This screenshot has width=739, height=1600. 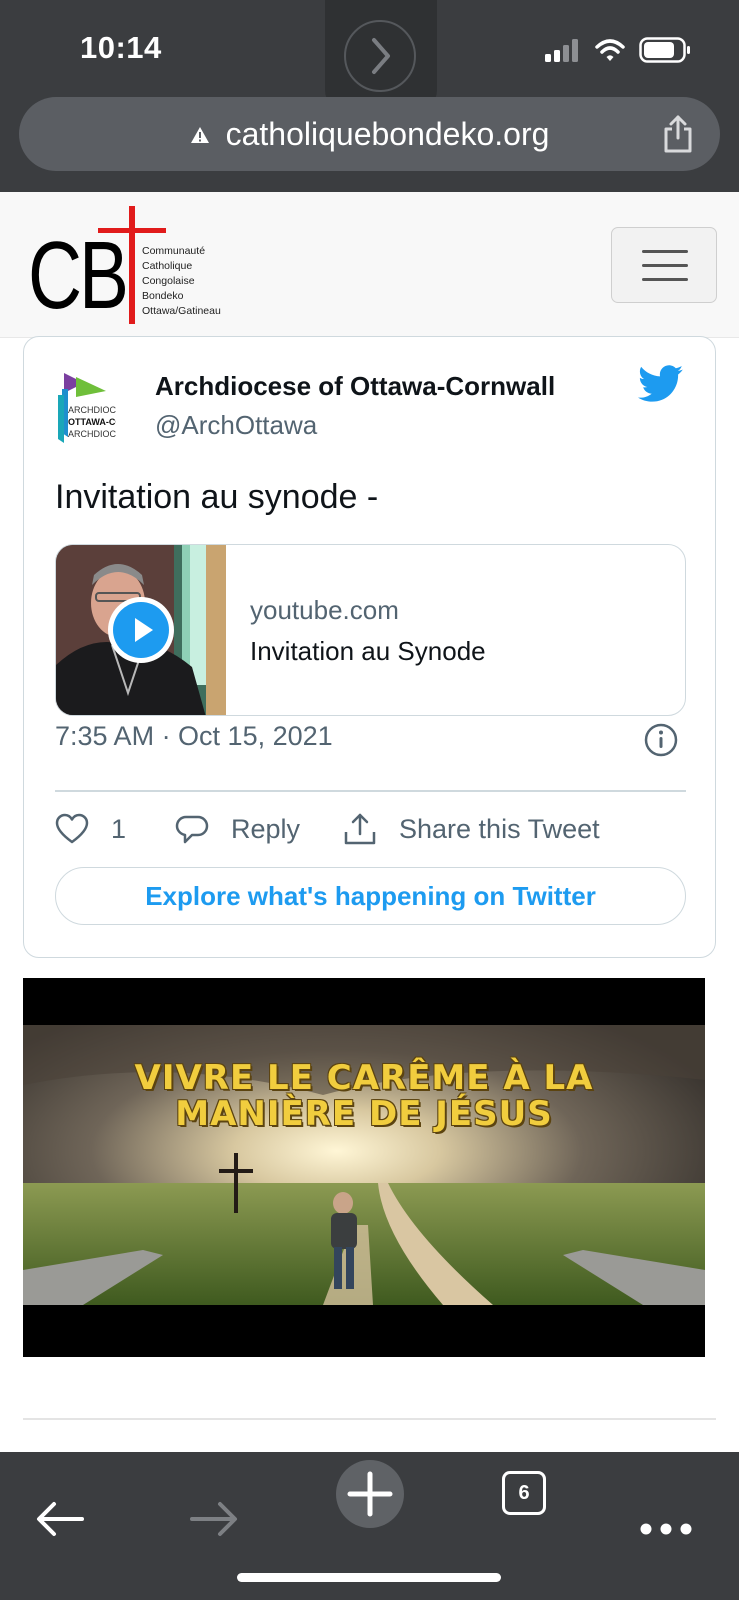 What do you see at coordinates (561, 50) in the screenshot?
I see `signal-icon` at bounding box center [561, 50].